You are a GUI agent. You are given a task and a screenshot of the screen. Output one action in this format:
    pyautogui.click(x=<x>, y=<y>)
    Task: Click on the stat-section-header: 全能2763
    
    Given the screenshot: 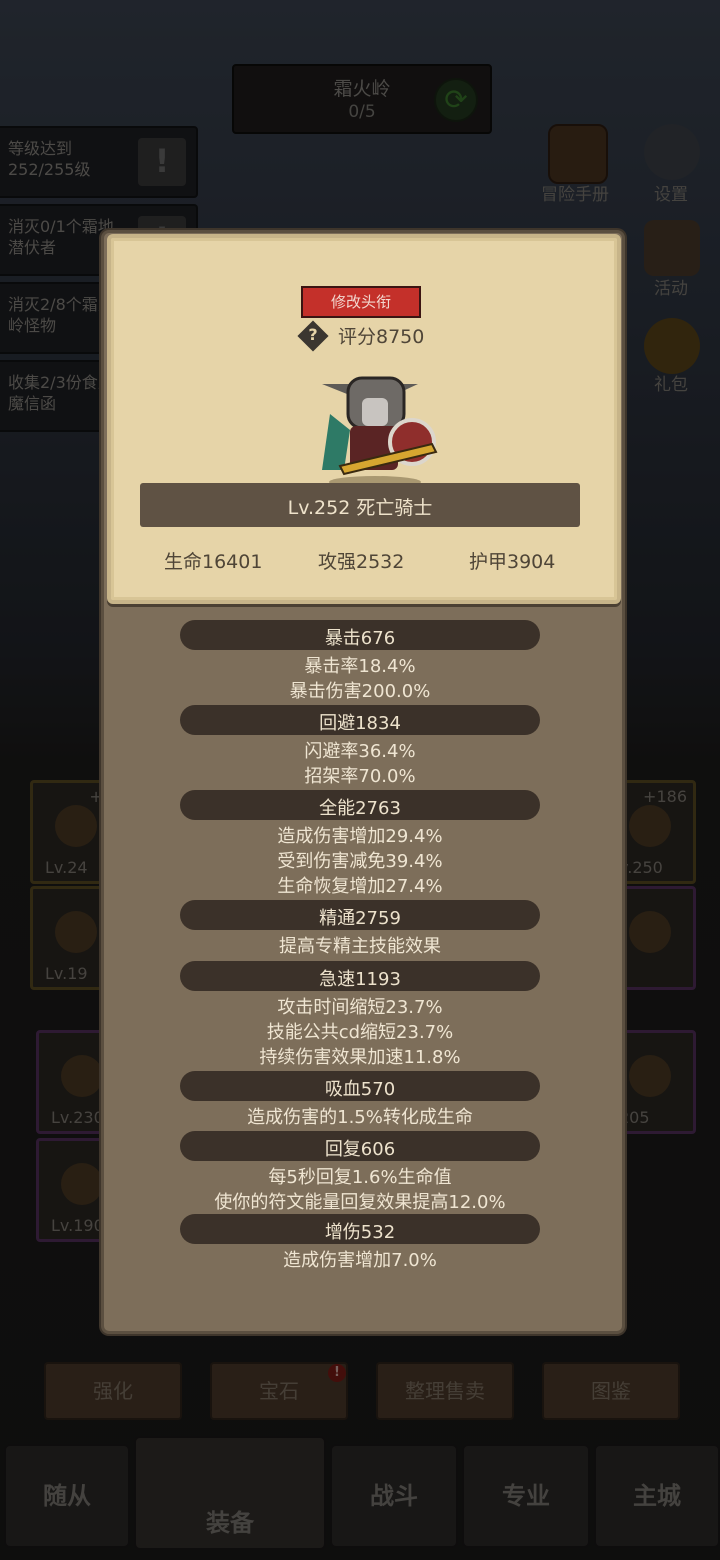 What is the action you would take?
    pyautogui.click(x=360, y=805)
    